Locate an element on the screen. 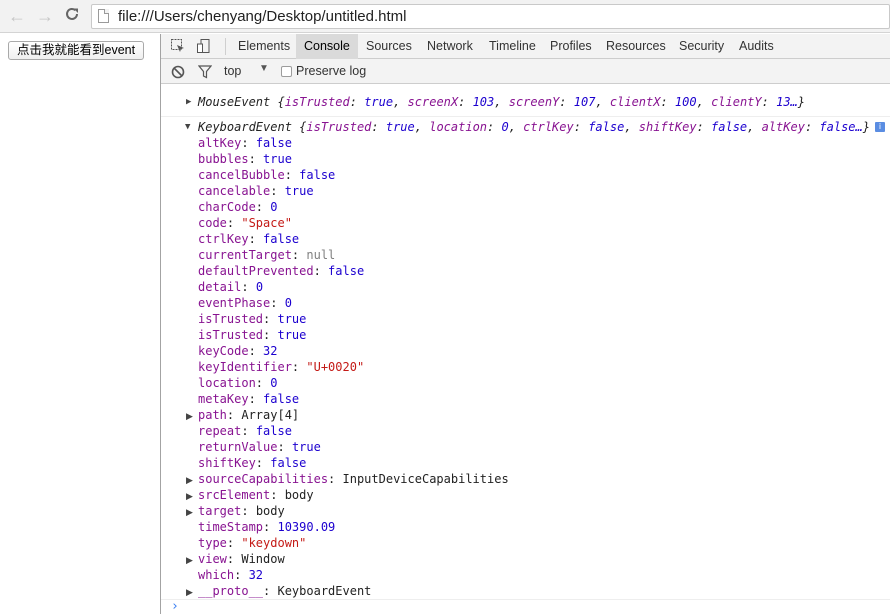 The width and height of the screenshot is (890, 615). property-row: metaKey: false is located at coordinates (242, 399).